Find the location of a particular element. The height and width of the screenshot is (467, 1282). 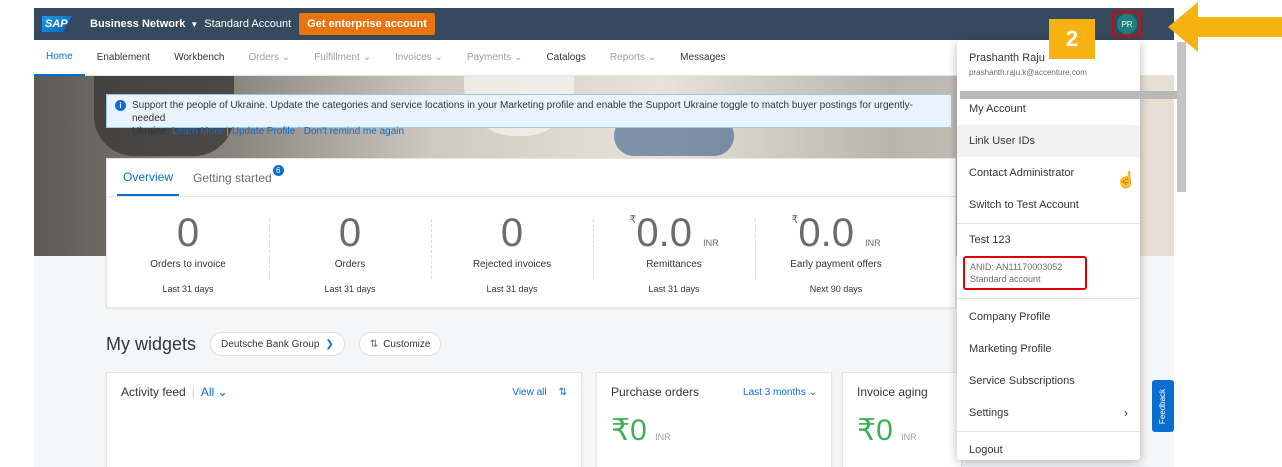

network-title: Business Network is located at coordinates (137, 24).